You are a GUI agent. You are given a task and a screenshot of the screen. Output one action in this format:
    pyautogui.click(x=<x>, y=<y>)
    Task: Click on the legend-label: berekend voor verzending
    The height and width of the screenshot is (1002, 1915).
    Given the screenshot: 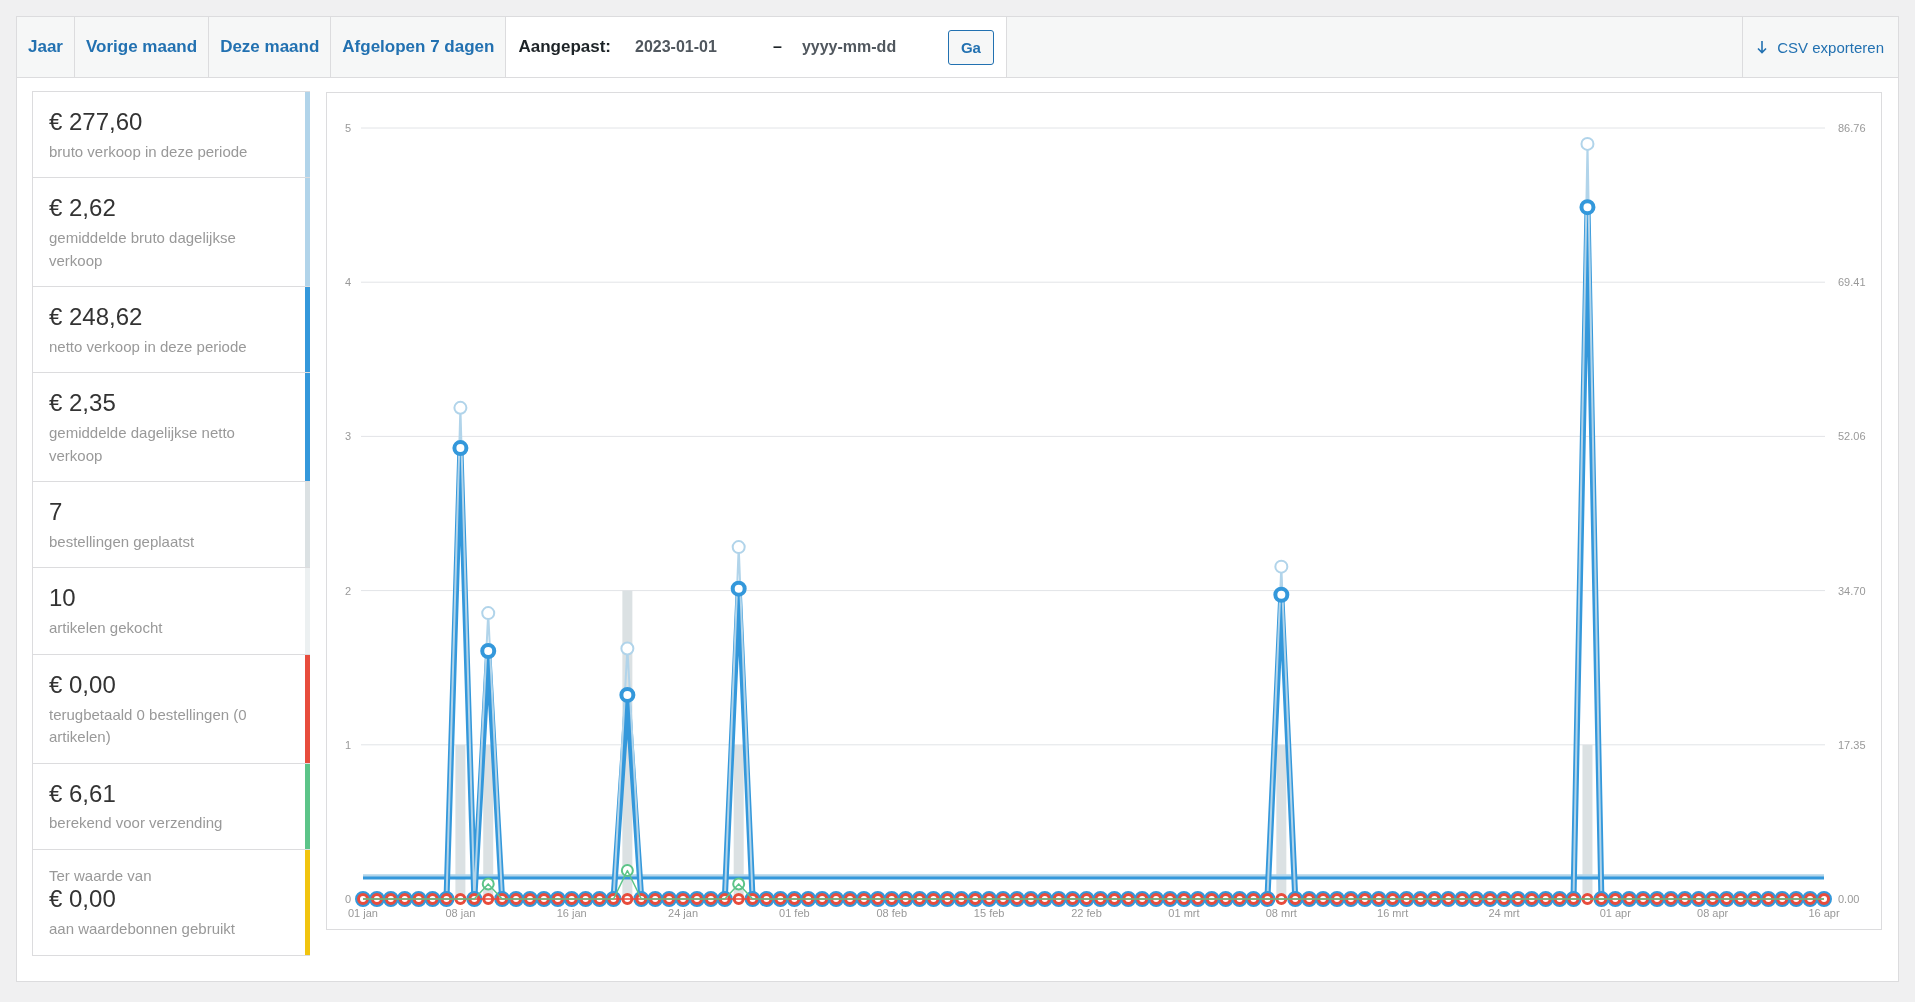 What is the action you would take?
    pyautogui.click(x=136, y=823)
    